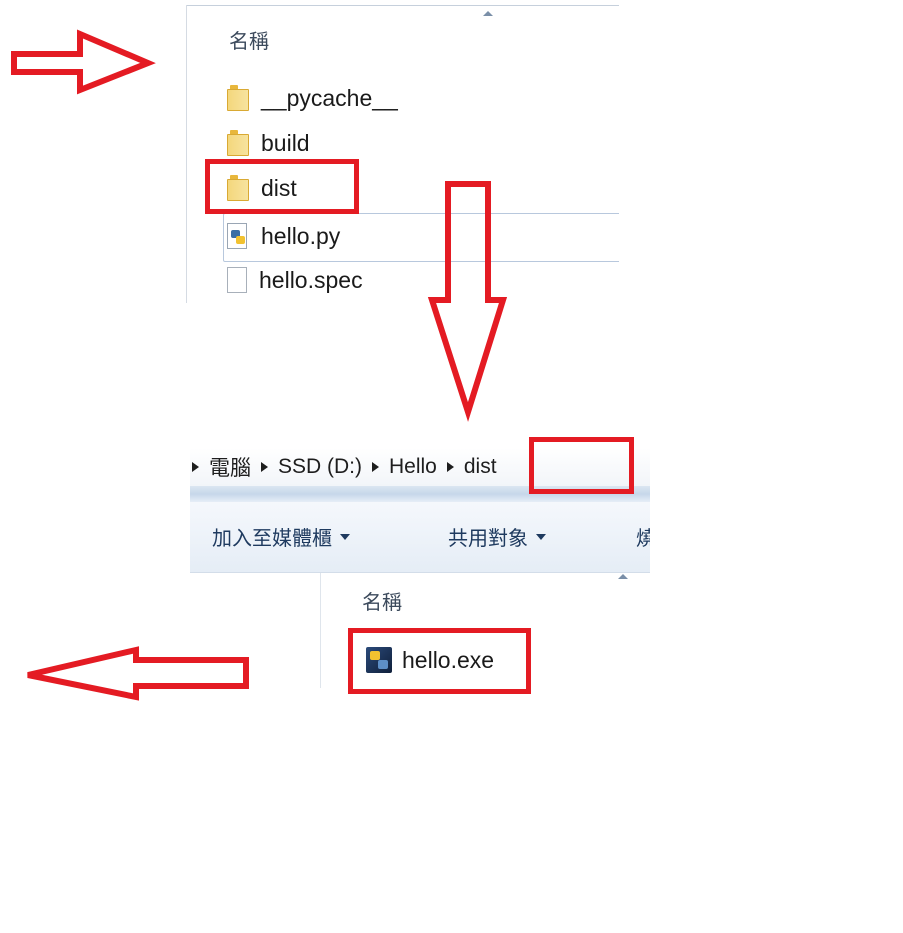 This screenshot has height=933, width=903. What do you see at coordinates (467, 301) in the screenshot?
I see `down-arrow-icon` at bounding box center [467, 301].